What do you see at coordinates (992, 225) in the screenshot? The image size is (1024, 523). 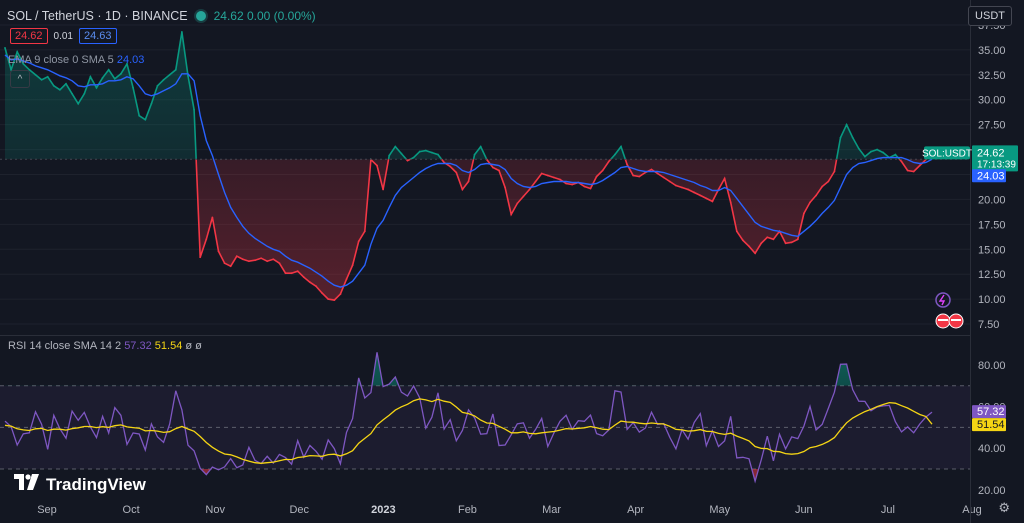 I see `price-tick-label: 17.50` at bounding box center [992, 225].